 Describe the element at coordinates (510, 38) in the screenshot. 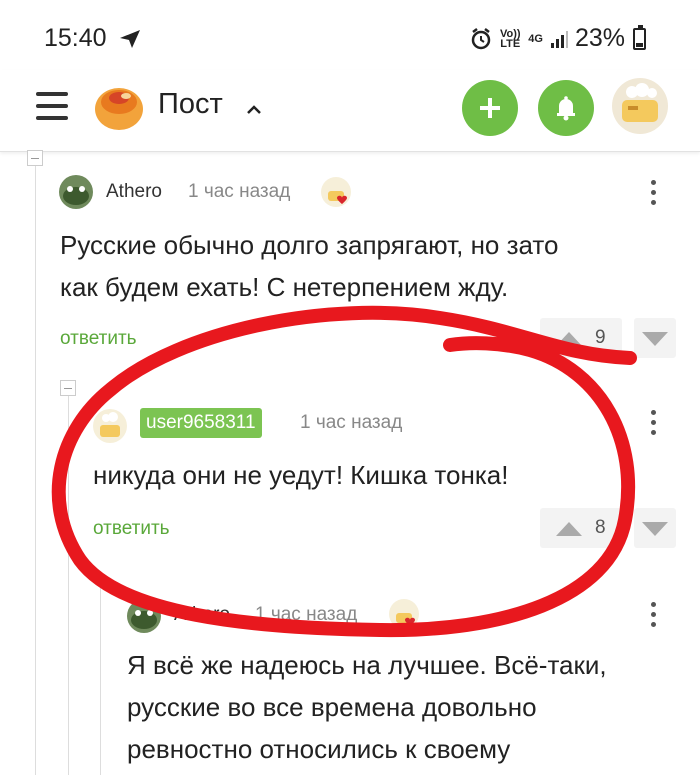

I see `volte-indicator: Vo)) LTE` at that location.